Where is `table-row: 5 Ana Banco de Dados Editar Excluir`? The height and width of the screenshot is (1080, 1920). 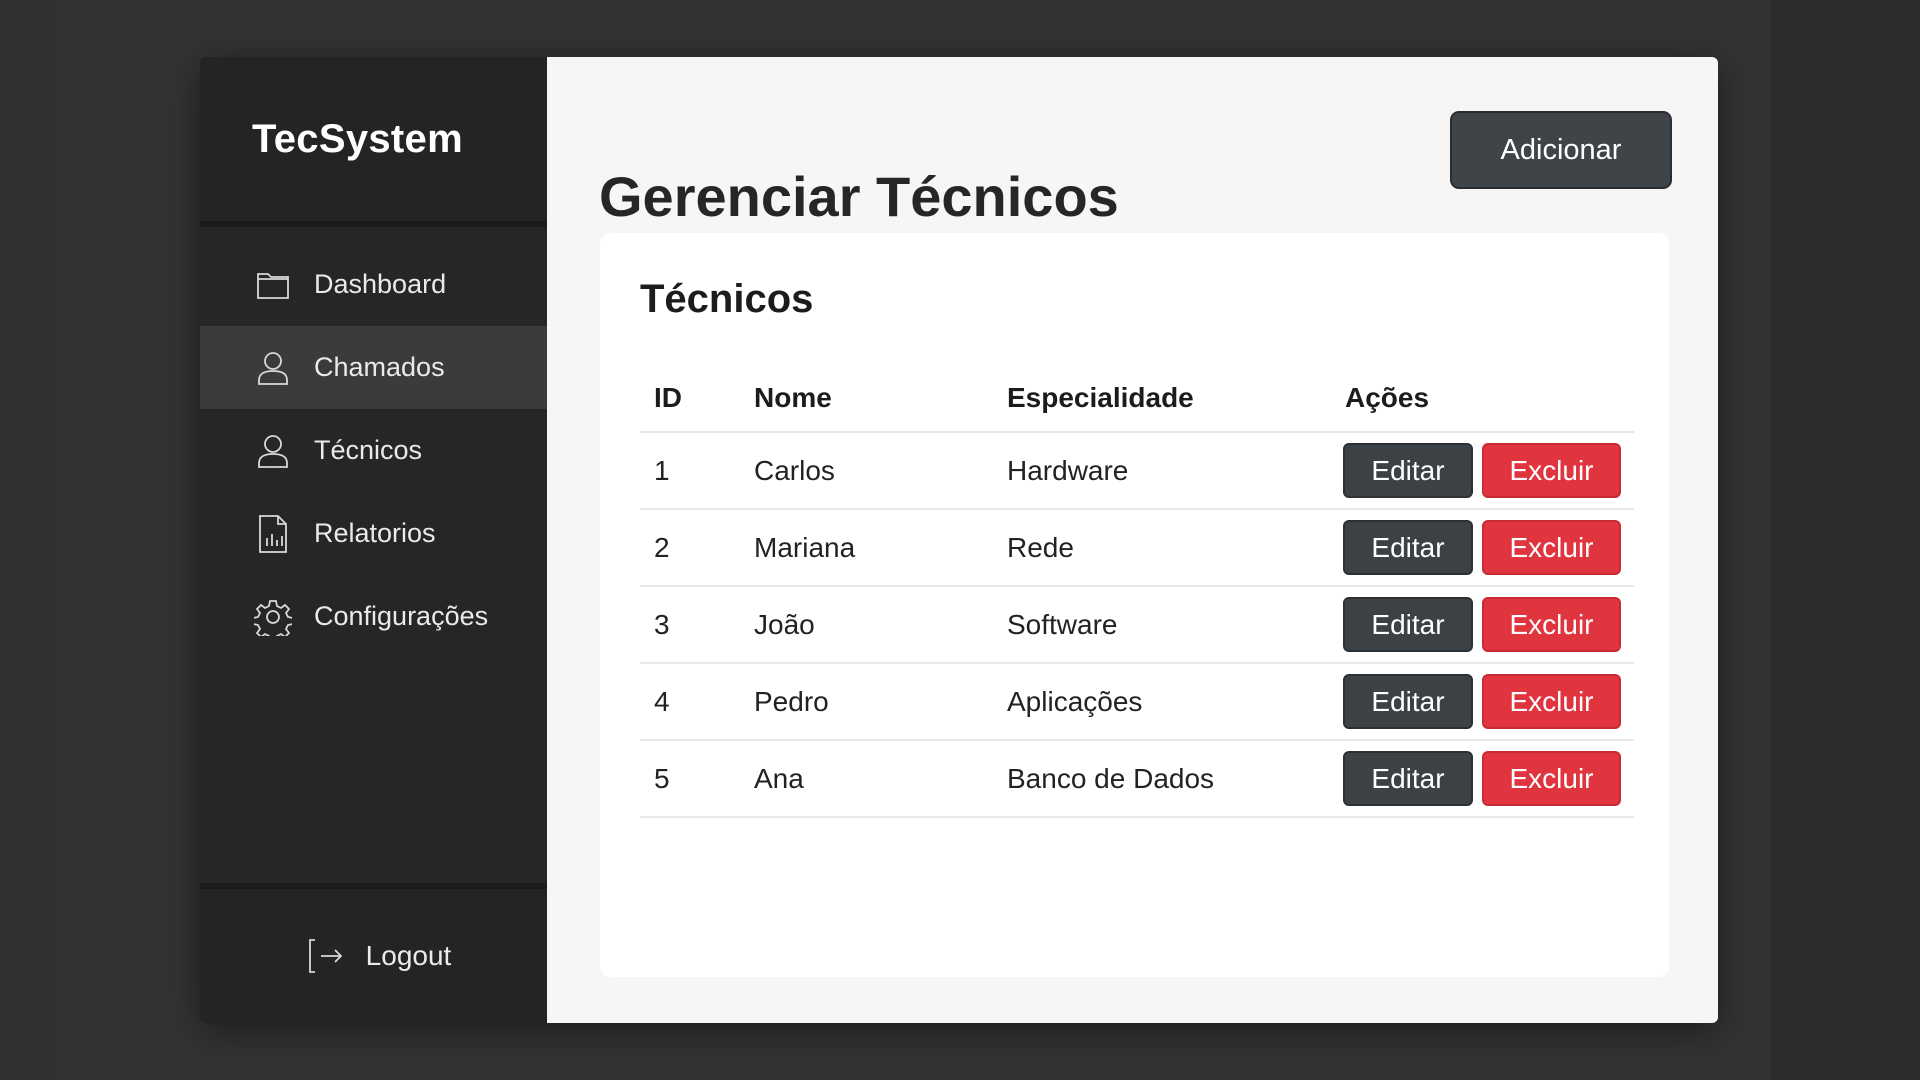
table-row: 5 Ana Banco de Dados Editar Excluir is located at coordinates (1137, 779).